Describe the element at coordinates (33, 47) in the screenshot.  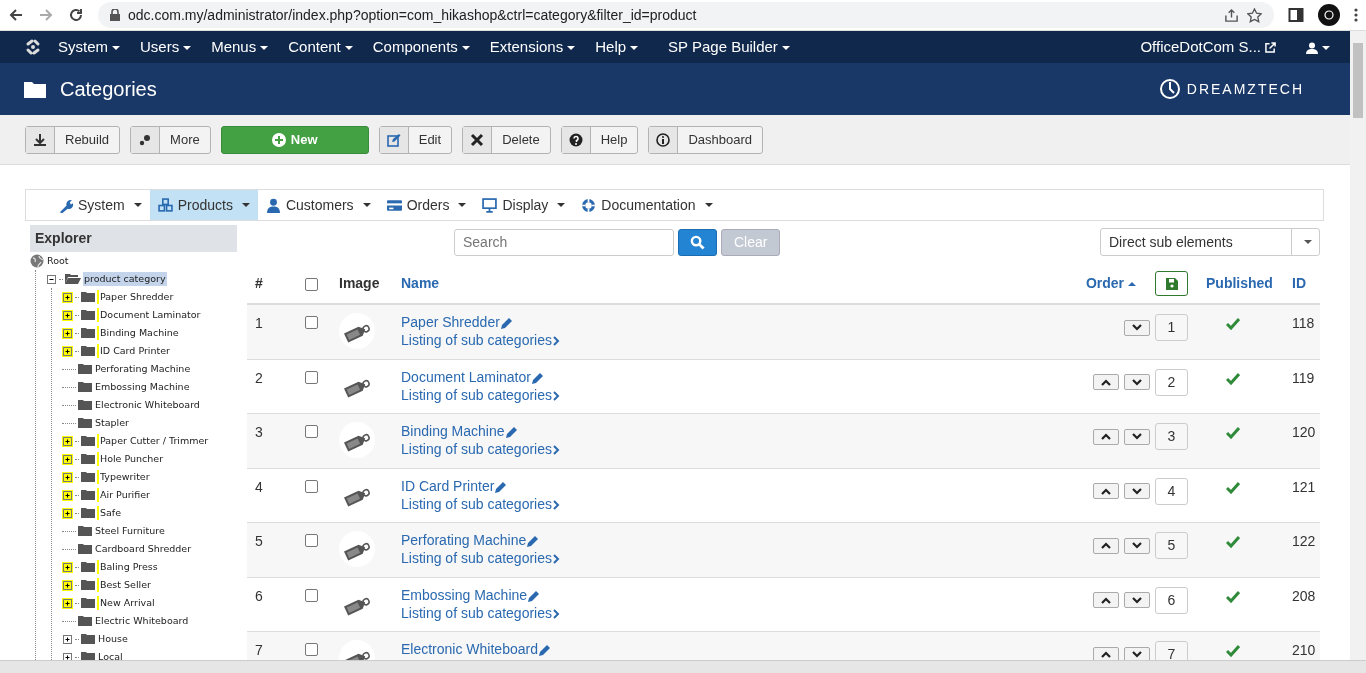
I see `joomla-logo-icon` at that location.